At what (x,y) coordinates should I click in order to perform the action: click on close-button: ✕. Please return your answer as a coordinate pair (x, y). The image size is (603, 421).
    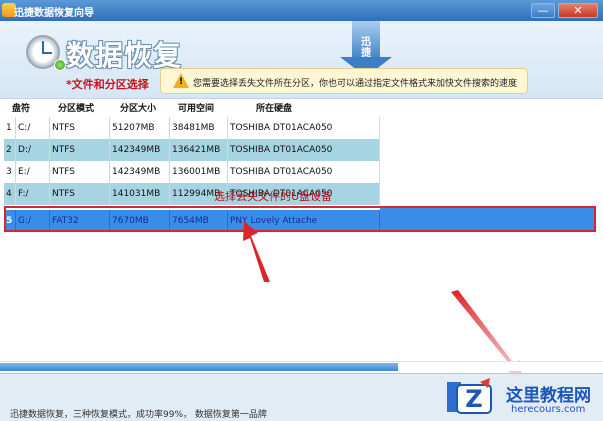
    Looking at the image, I should click on (578, 10).